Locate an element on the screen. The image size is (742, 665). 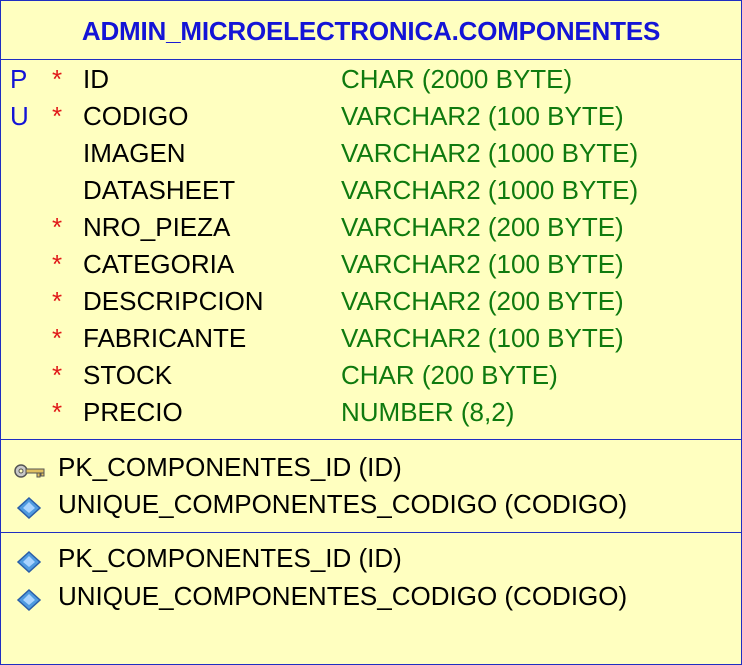
column-row: P * ID CHAR (2000 BYTE) is located at coordinates (371, 79).